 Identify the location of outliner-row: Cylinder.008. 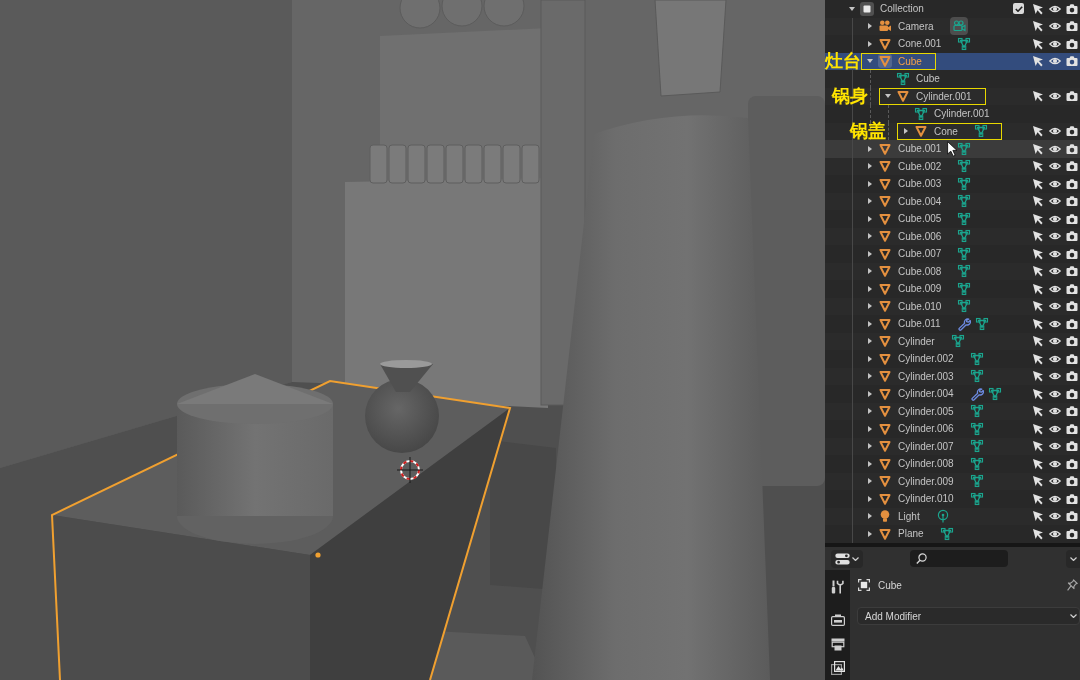
(952, 464).